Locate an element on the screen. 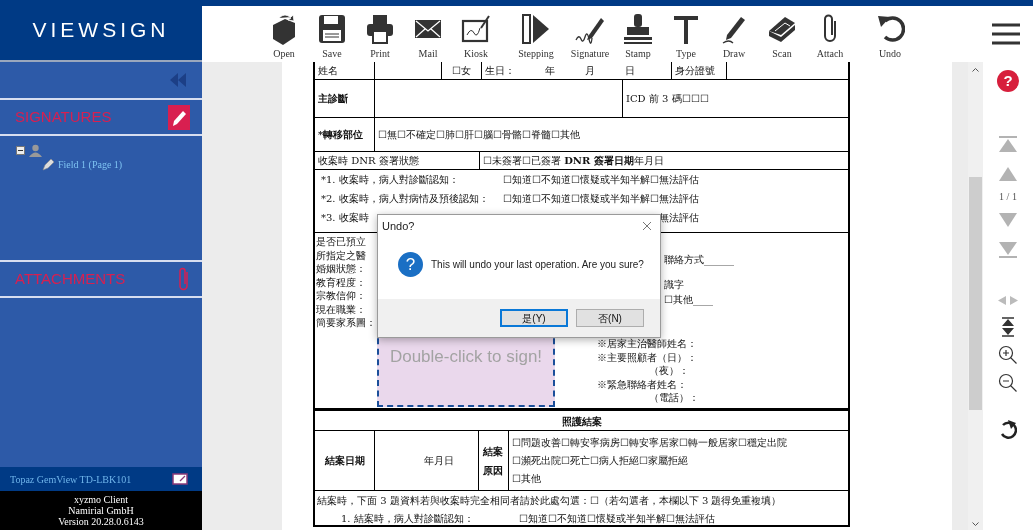 This screenshot has height=530, width=1033. toolbar-button: Save is located at coordinates (332, 34).